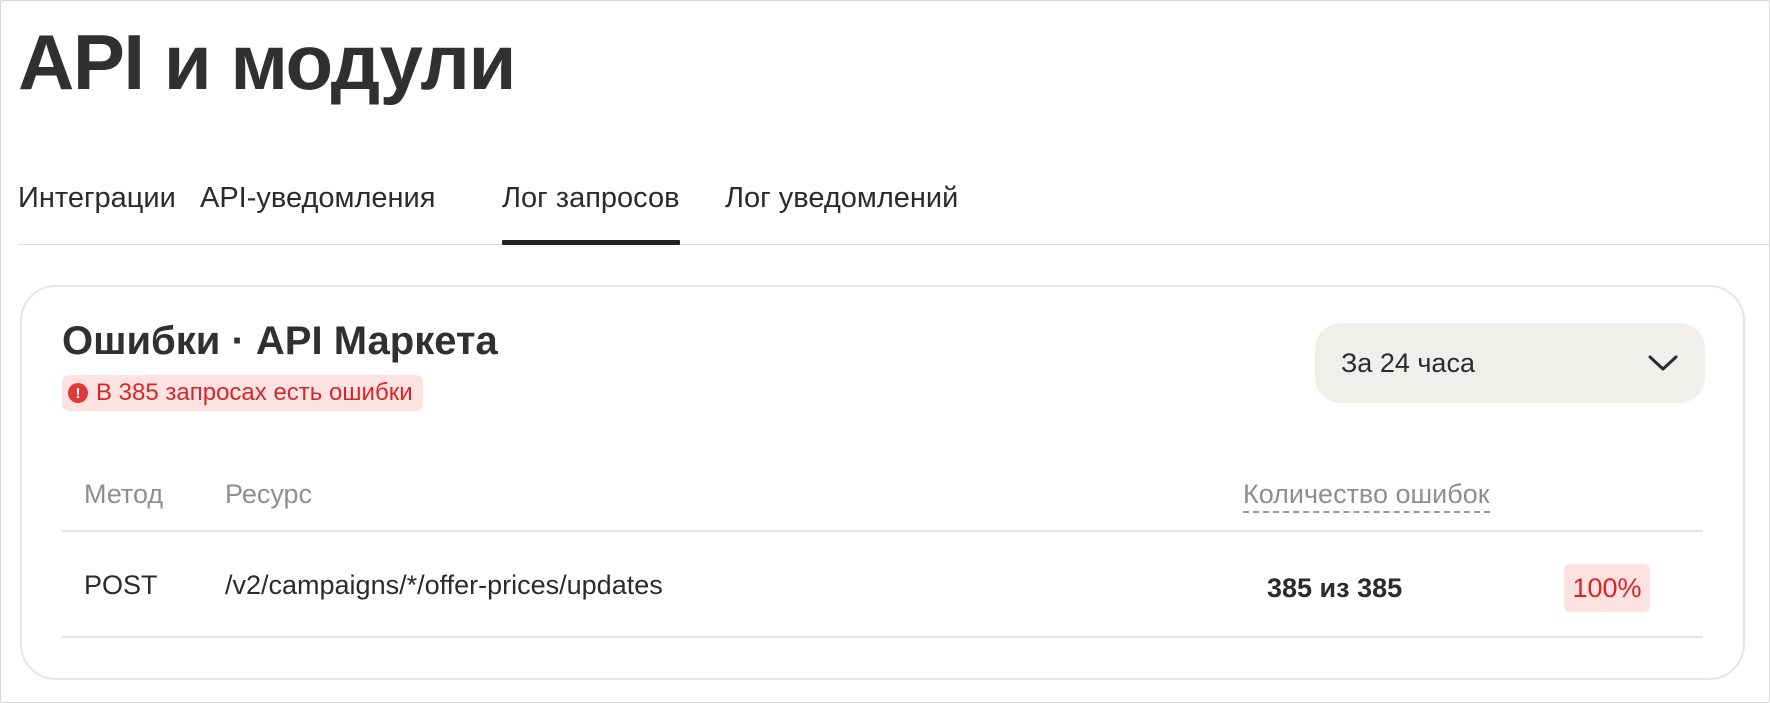 This screenshot has height=703, width=1770. I want to click on row-error-count: 385 из 385, so click(1335, 588).